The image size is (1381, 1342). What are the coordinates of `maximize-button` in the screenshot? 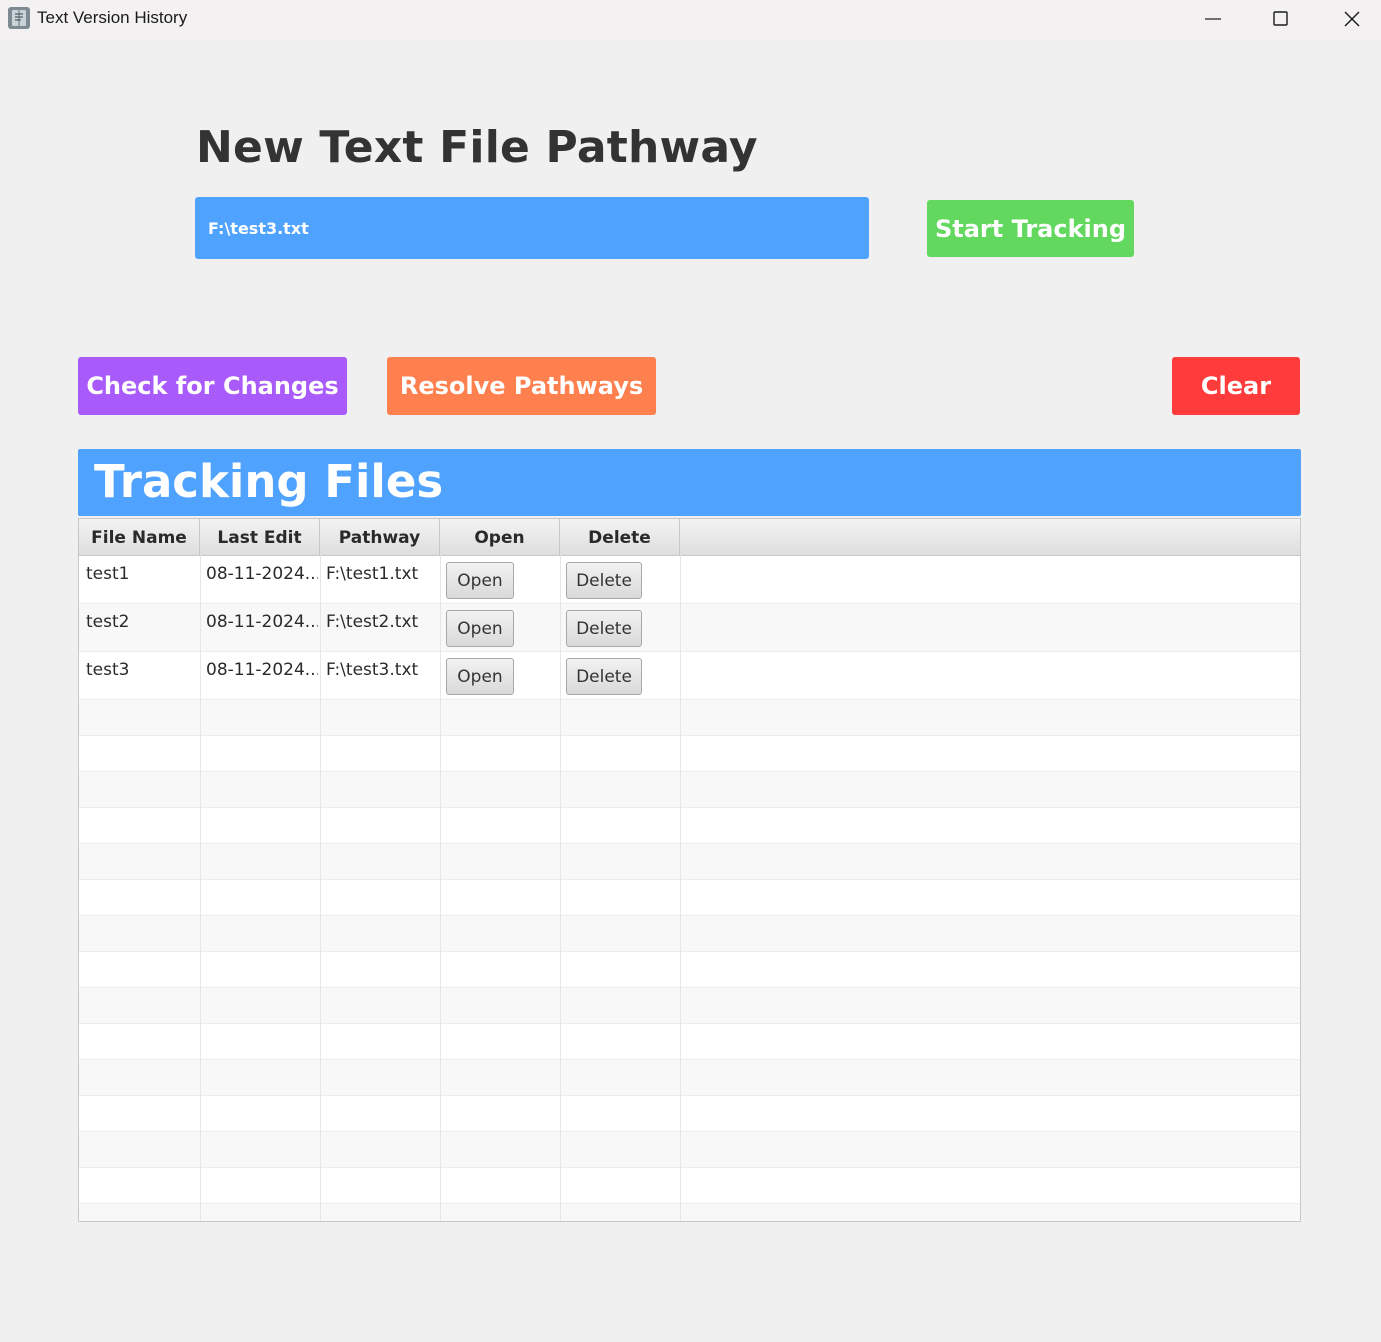 It's located at (1281, 19).